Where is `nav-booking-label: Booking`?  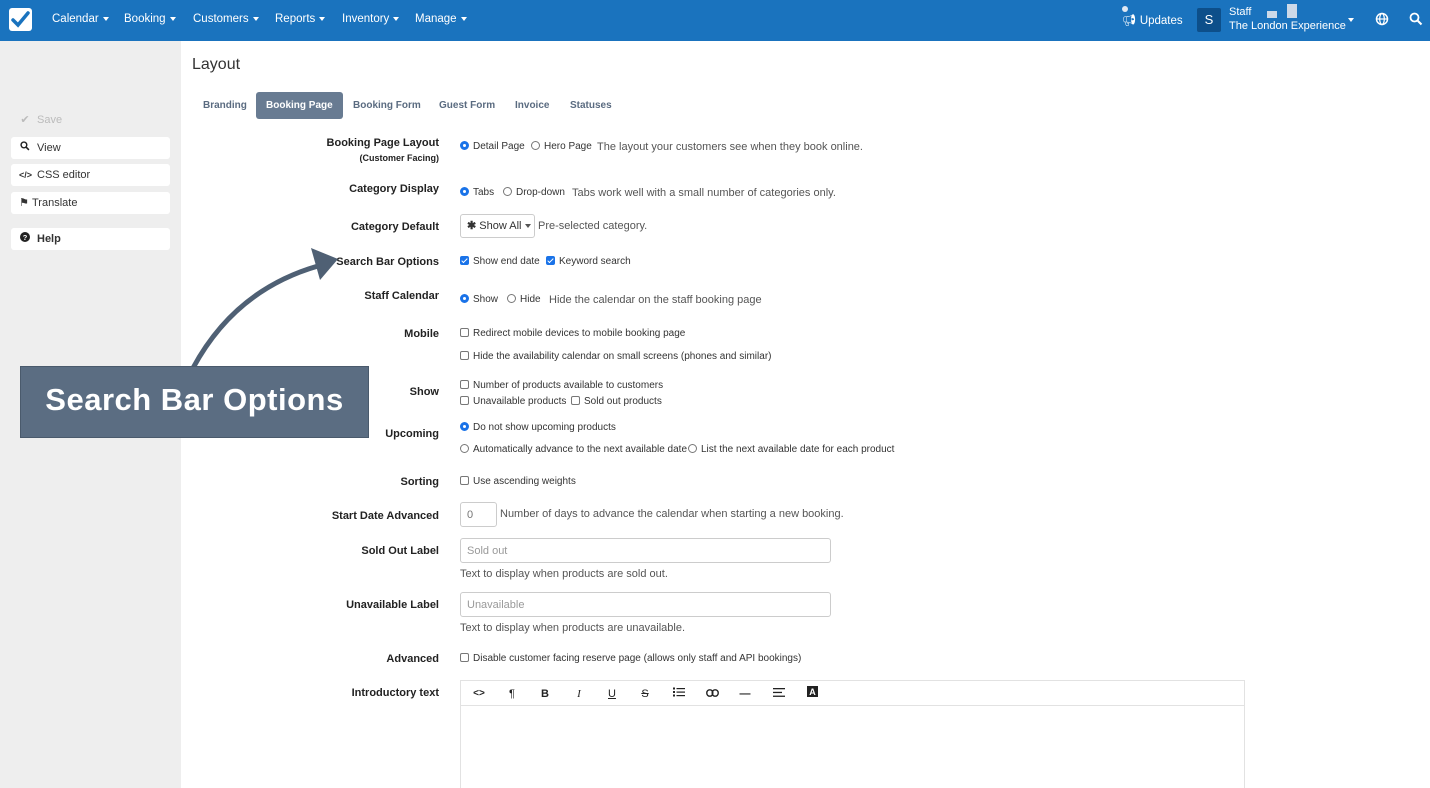 nav-booking-label: Booking is located at coordinates (145, 19).